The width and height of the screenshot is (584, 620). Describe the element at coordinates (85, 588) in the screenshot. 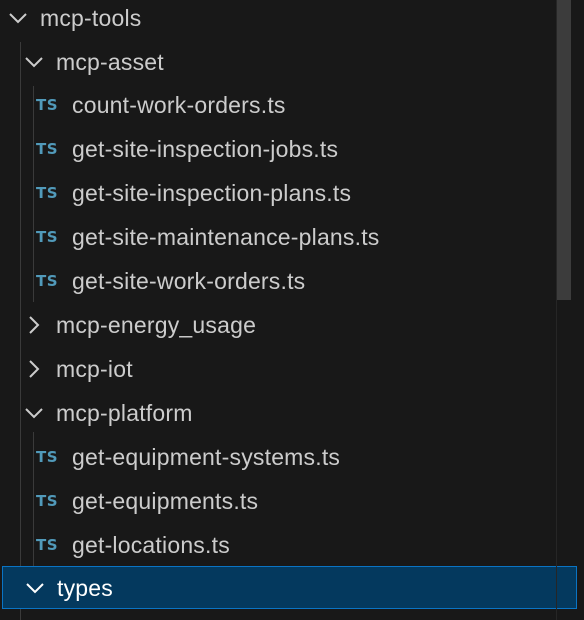

I see `folder-label: types` at that location.